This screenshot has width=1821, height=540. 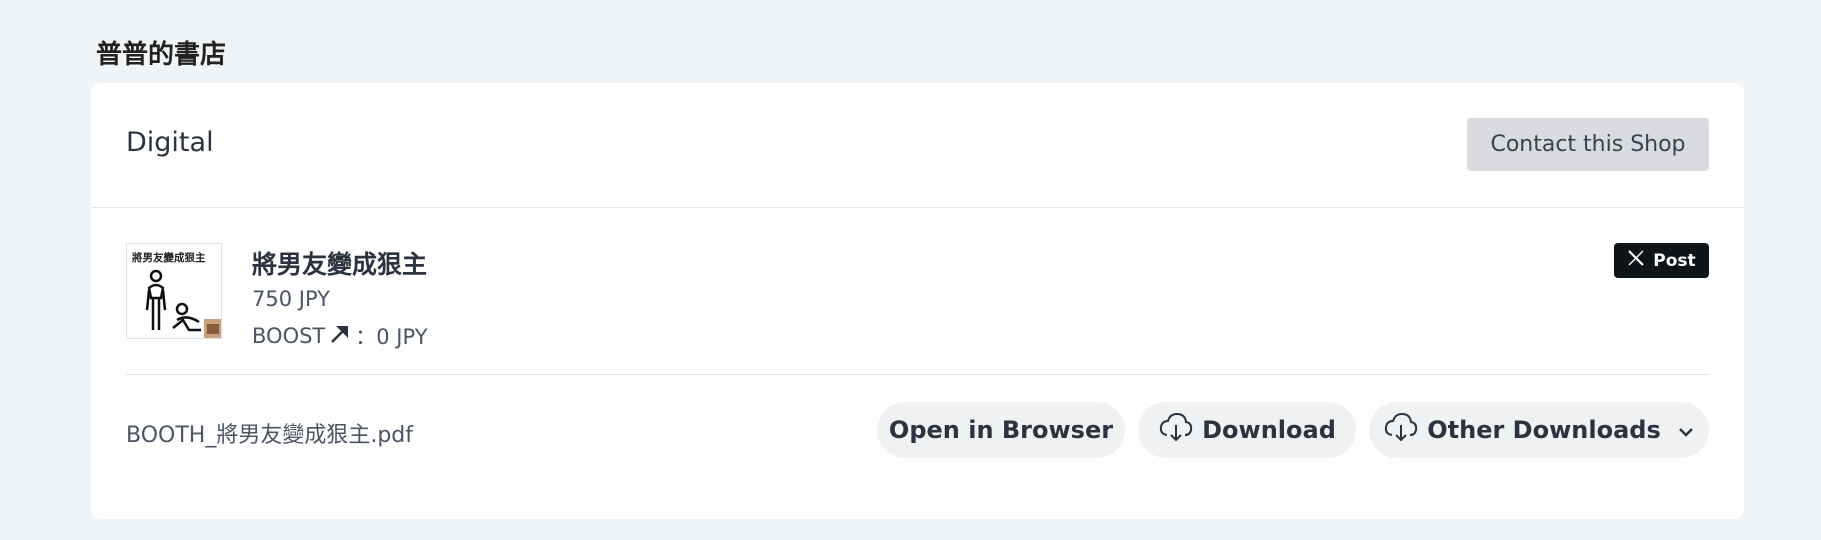 What do you see at coordinates (1544, 430) in the screenshot?
I see `other-downloads-label: Other Downloads` at bounding box center [1544, 430].